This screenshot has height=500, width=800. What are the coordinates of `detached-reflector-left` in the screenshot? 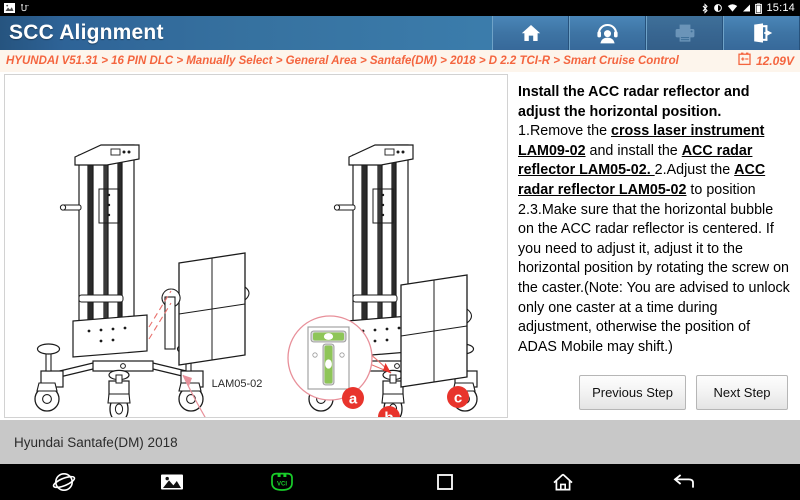 It's located at (205, 309).